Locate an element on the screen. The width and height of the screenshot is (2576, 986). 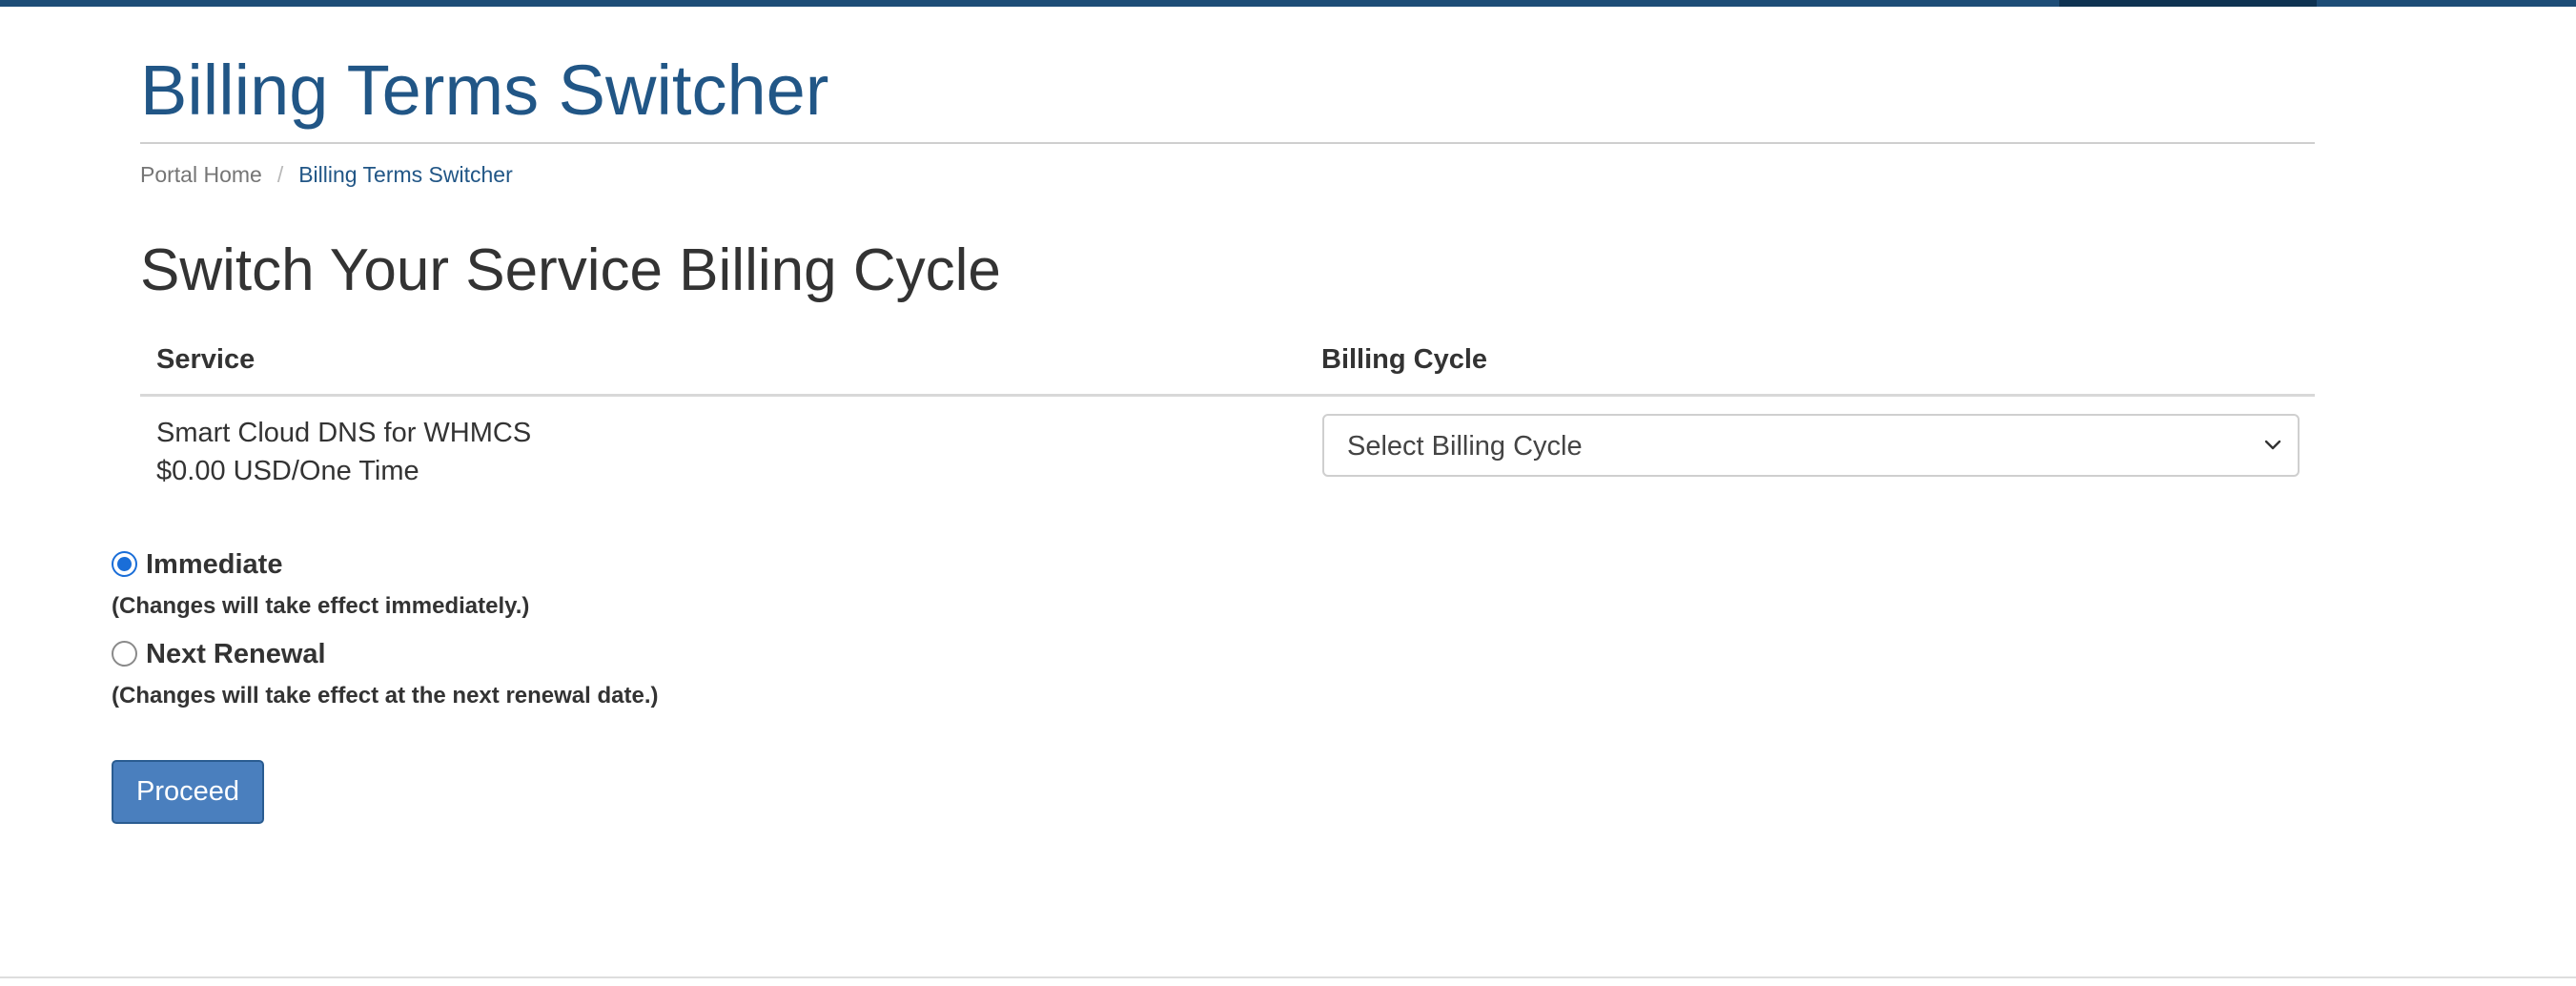
page-title: Billing Terms Switcher is located at coordinates (484, 90).